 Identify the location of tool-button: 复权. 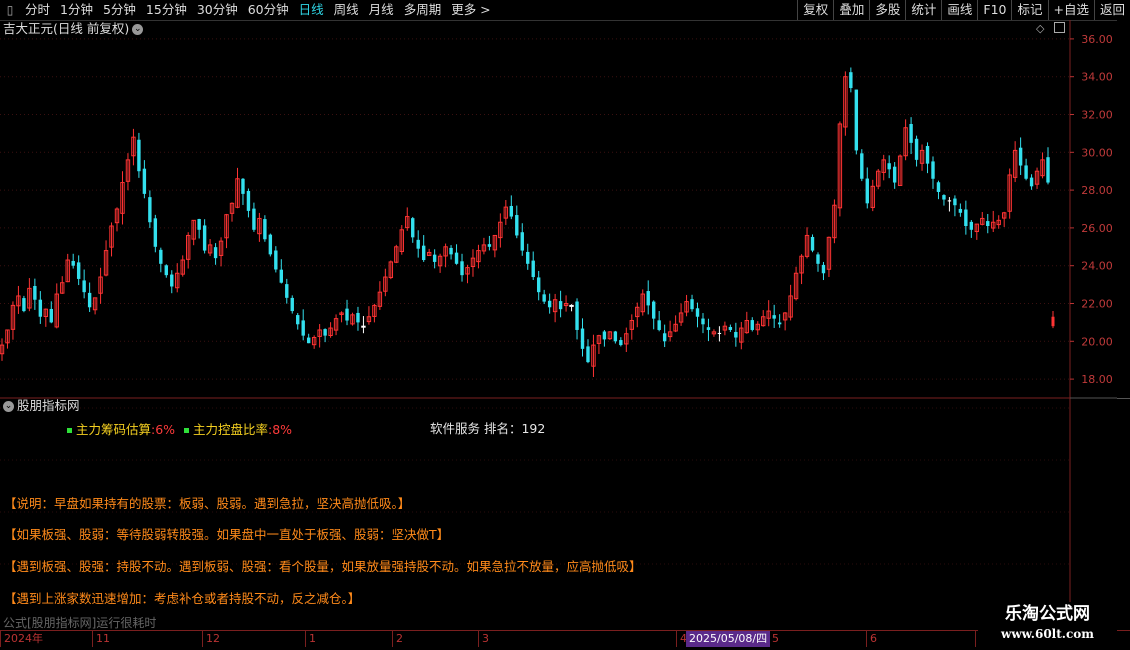
(815, 10).